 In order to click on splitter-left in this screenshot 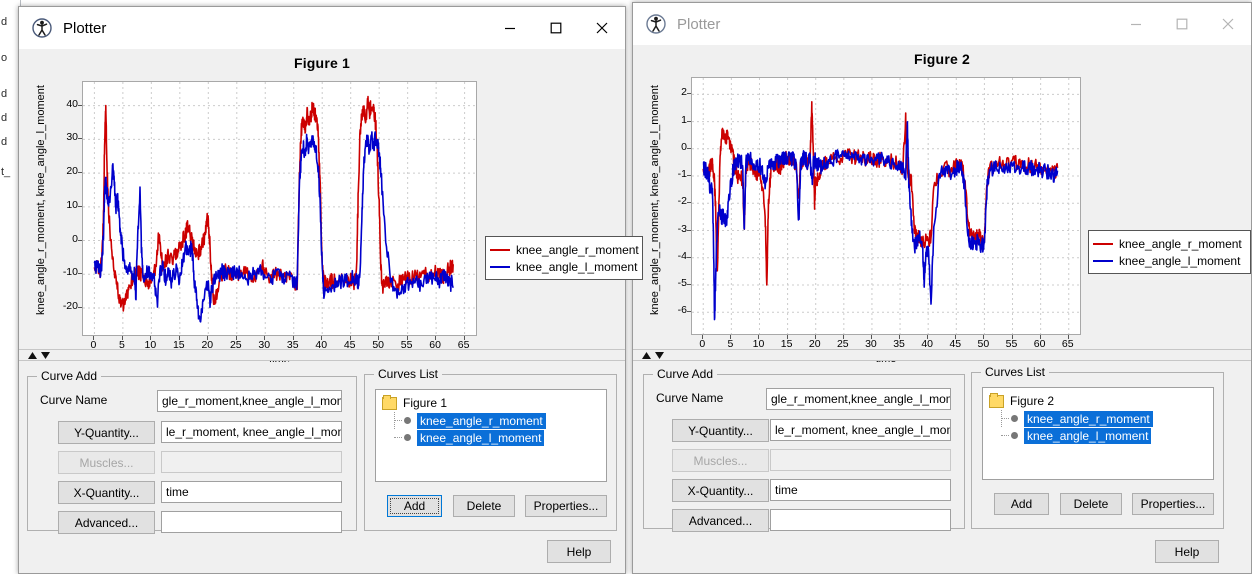, I will do `click(322, 355)`.